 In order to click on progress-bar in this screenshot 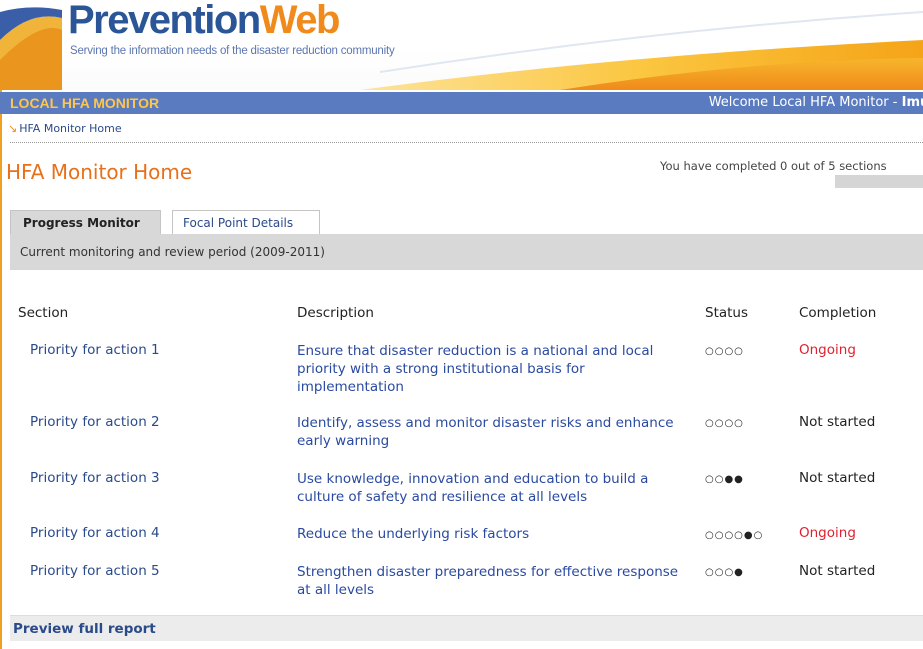, I will do `click(879, 181)`.